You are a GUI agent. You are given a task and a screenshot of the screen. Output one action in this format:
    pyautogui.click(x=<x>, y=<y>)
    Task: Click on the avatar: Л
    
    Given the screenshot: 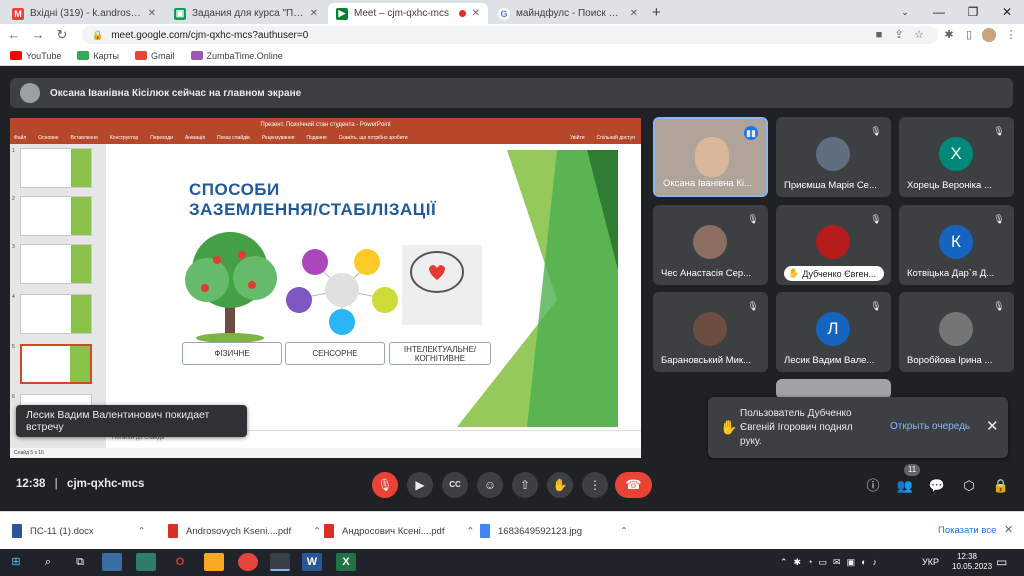 What is the action you would take?
    pyautogui.click(x=833, y=329)
    